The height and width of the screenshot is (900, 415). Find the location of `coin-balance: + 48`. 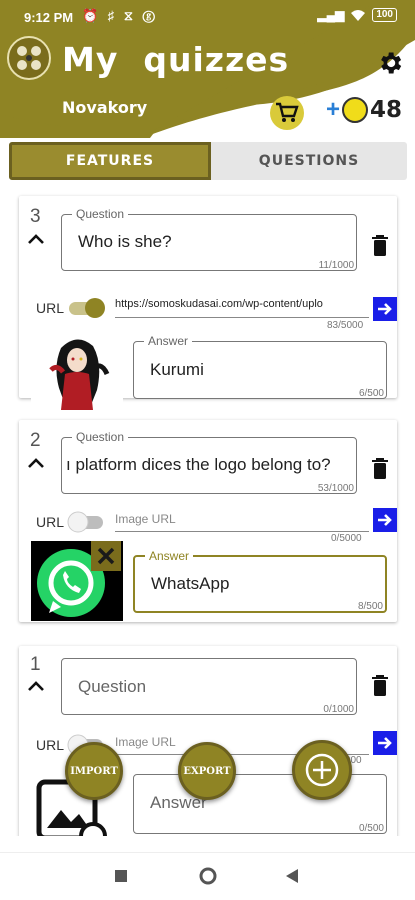

coin-balance: + 48 is located at coordinates (364, 110).